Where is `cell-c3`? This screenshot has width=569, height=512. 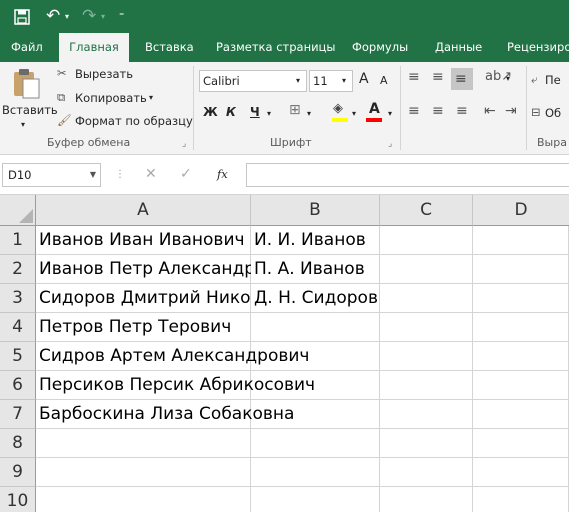
cell-c3 is located at coordinates (426, 298).